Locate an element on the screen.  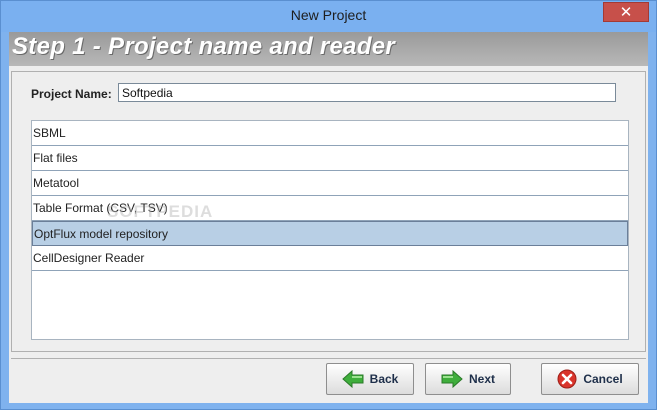
project-name-label: Project Name: is located at coordinates (71, 94).